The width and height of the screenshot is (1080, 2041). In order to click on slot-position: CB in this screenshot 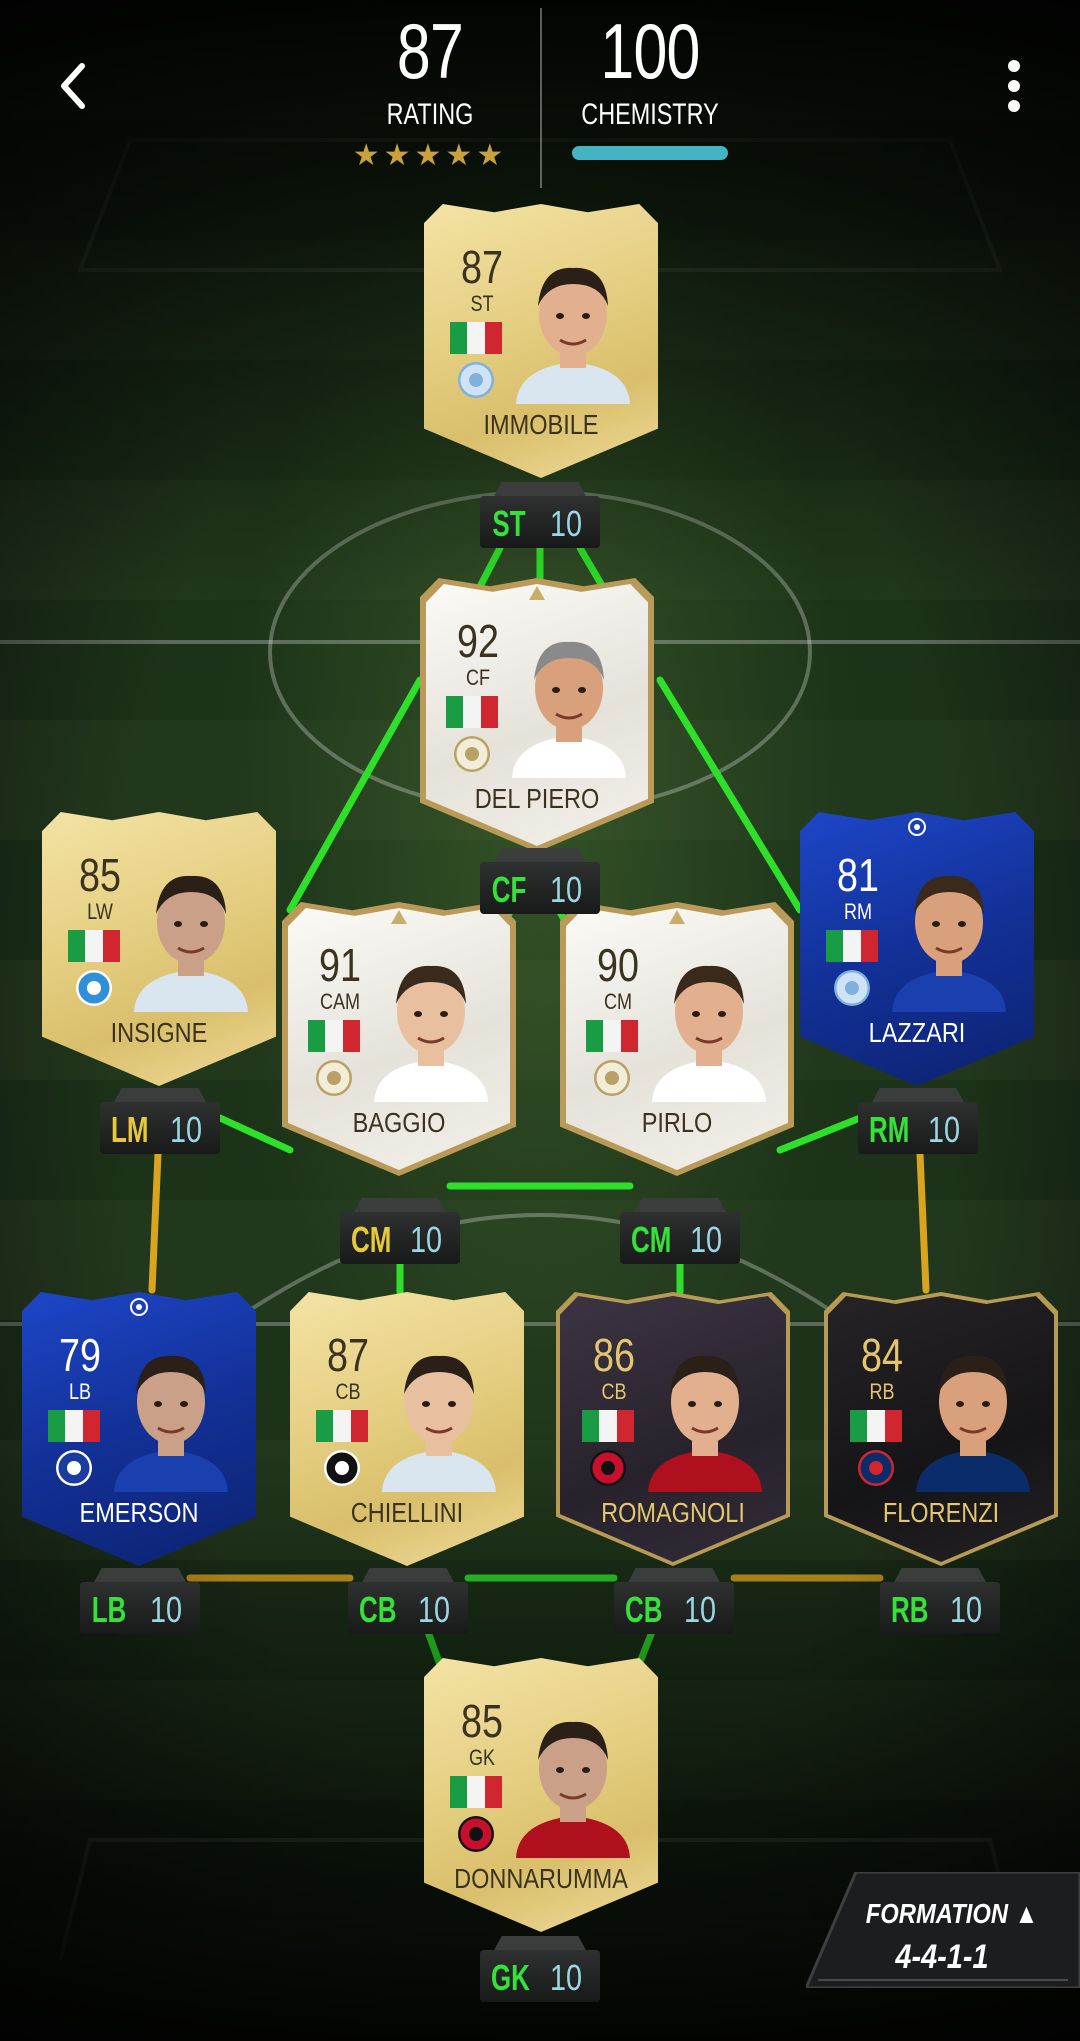, I will do `click(378, 1609)`.